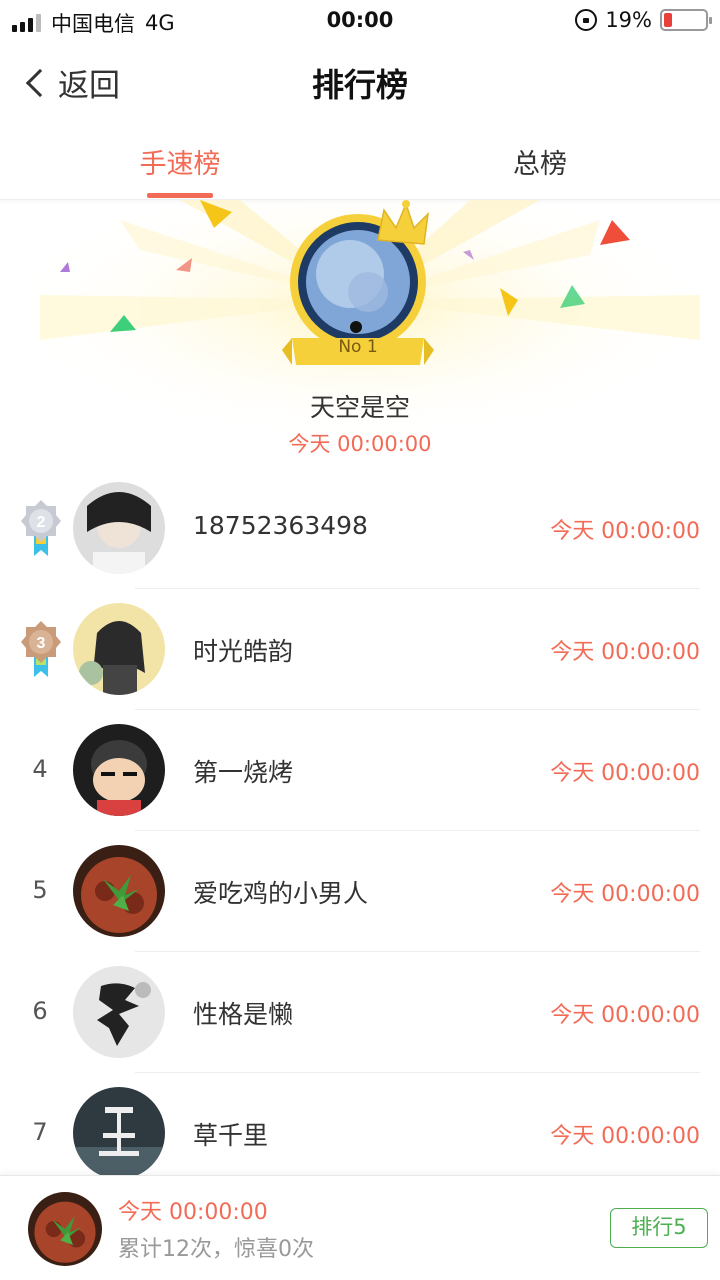  I want to click on player-name: 时光皓韵, so click(243, 651).